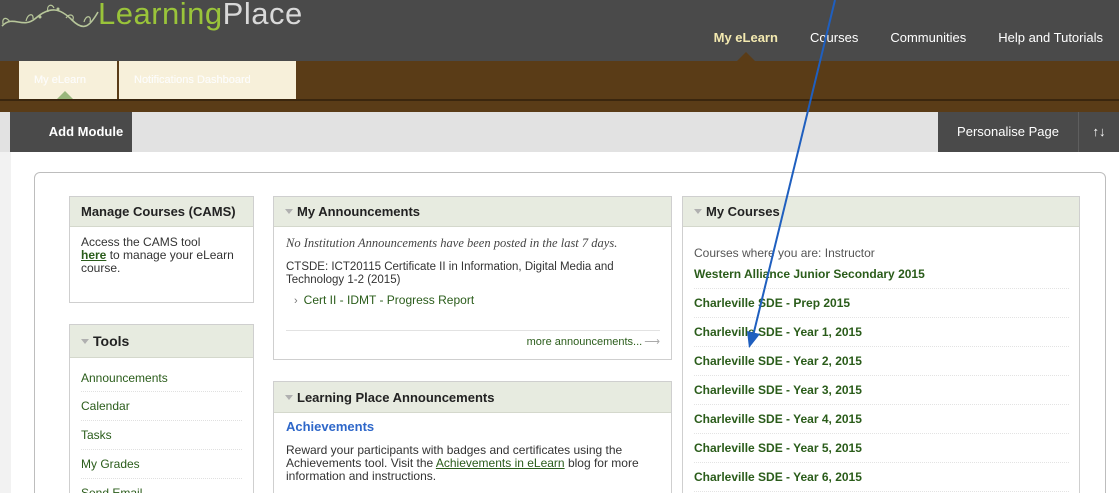 The width and height of the screenshot is (1119, 493). I want to click on logo-text: LearningPlace, so click(200, 16).